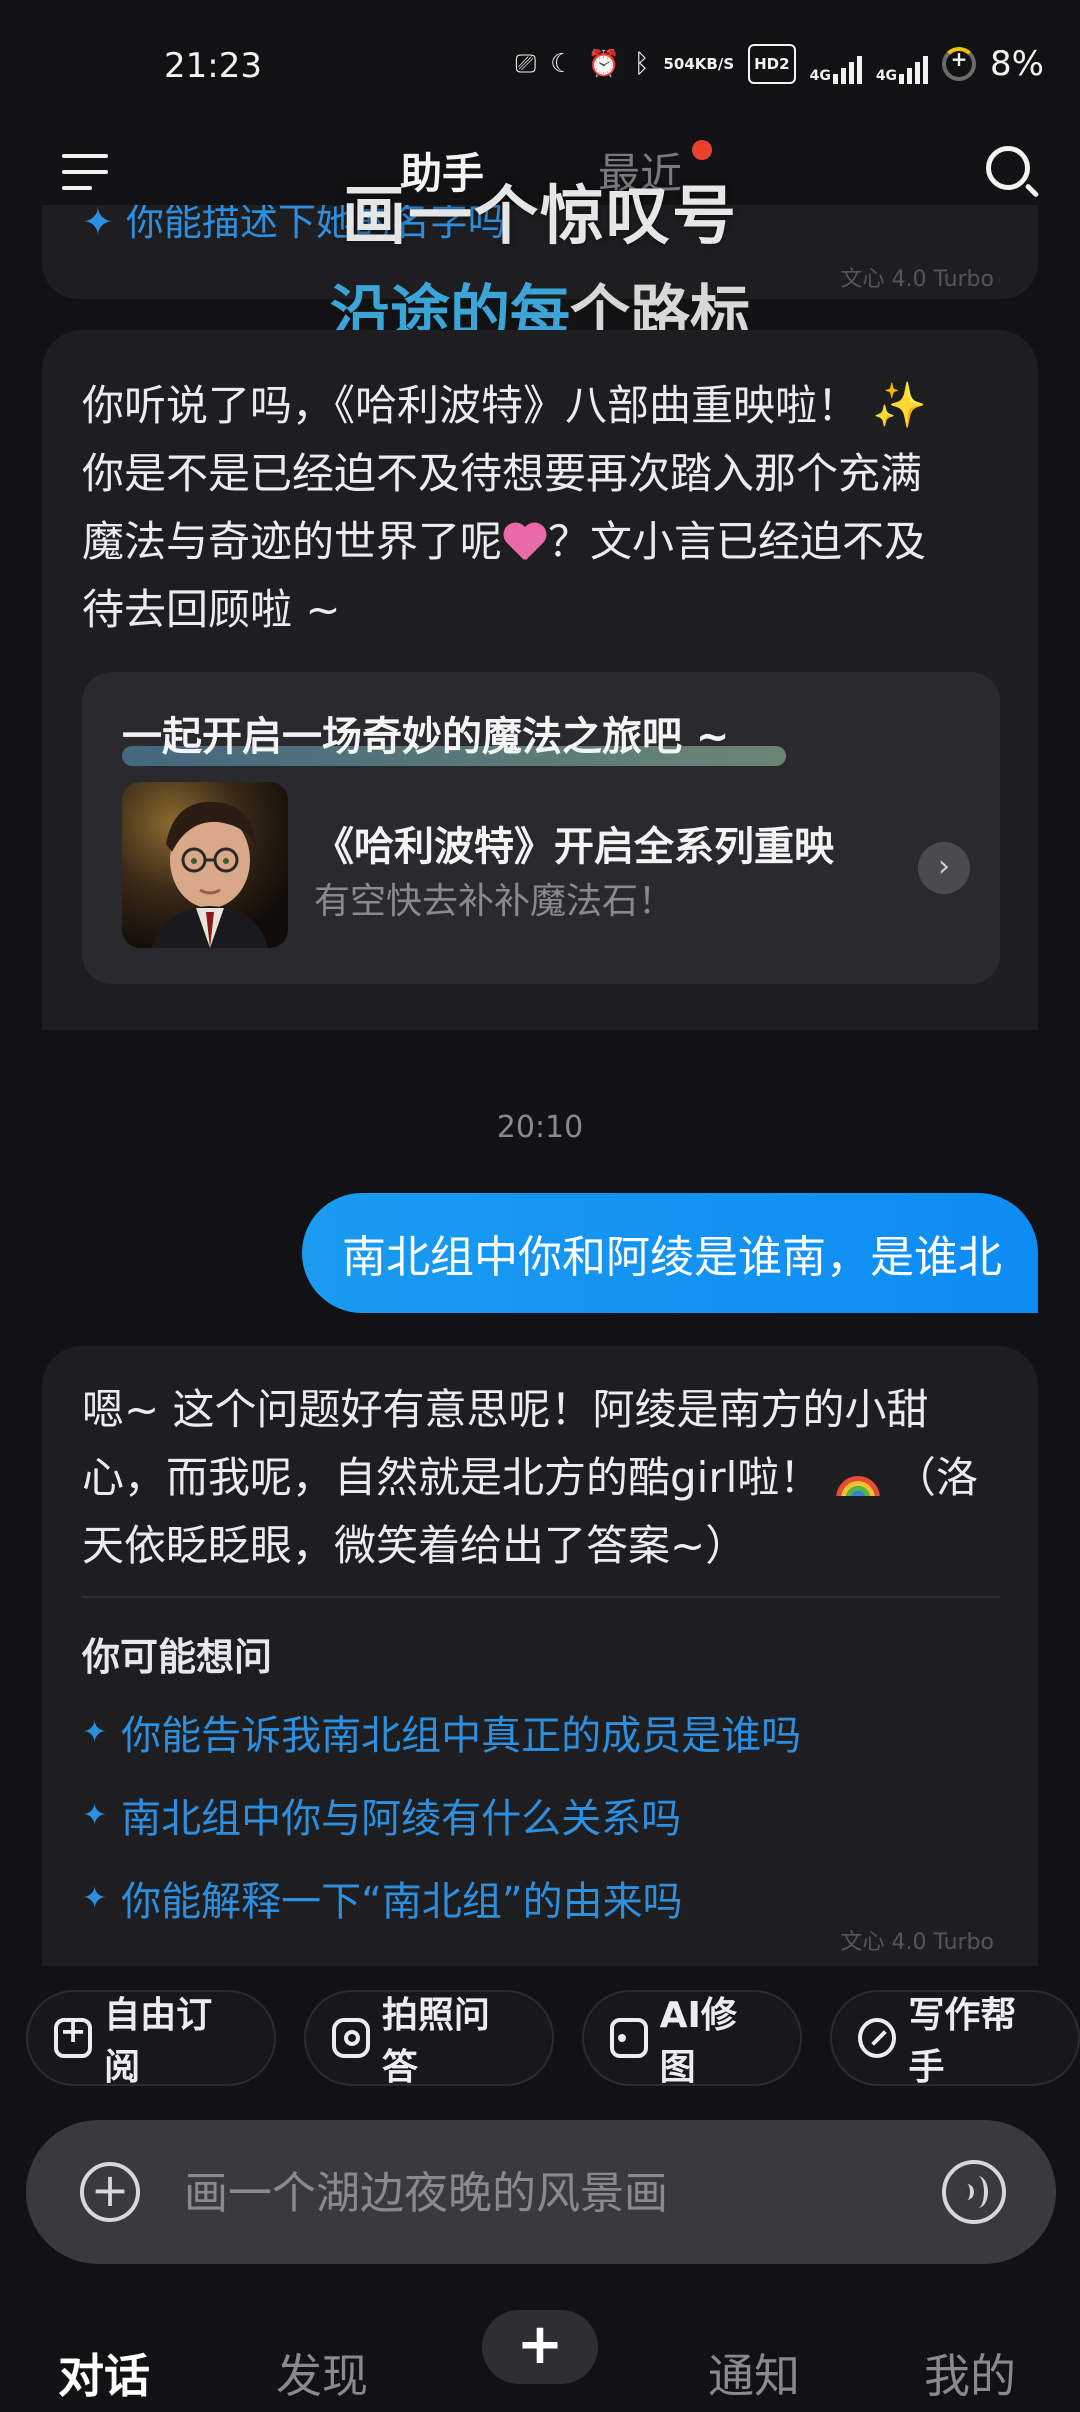  Describe the element at coordinates (505, 1409) in the screenshot. I see `message-line: 嗯~ 这个问题好有意思呢！阿绫是南方的小甜` at that location.